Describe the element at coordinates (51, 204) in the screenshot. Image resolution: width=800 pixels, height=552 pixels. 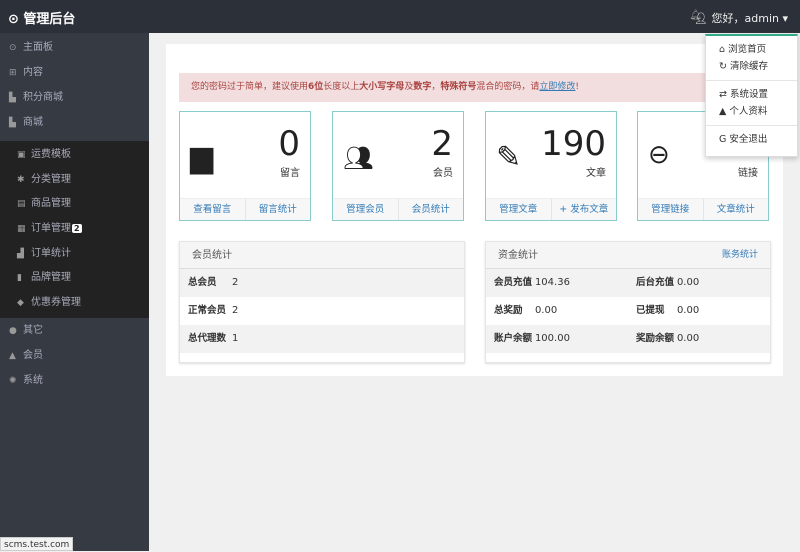
I see `label: 商品管理` at that location.